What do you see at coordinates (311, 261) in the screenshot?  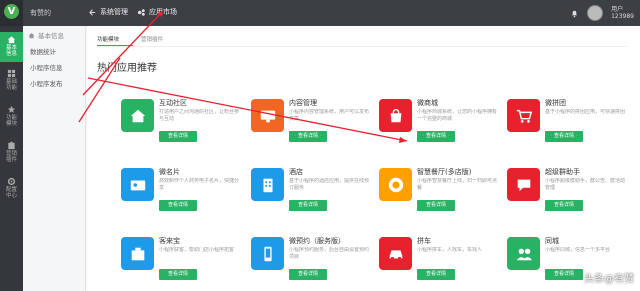 I see `app-card: 微预约（服务版） 小程序预约服务，后台自由设置预约项目 查看详情` at bounding box center [311, 261].